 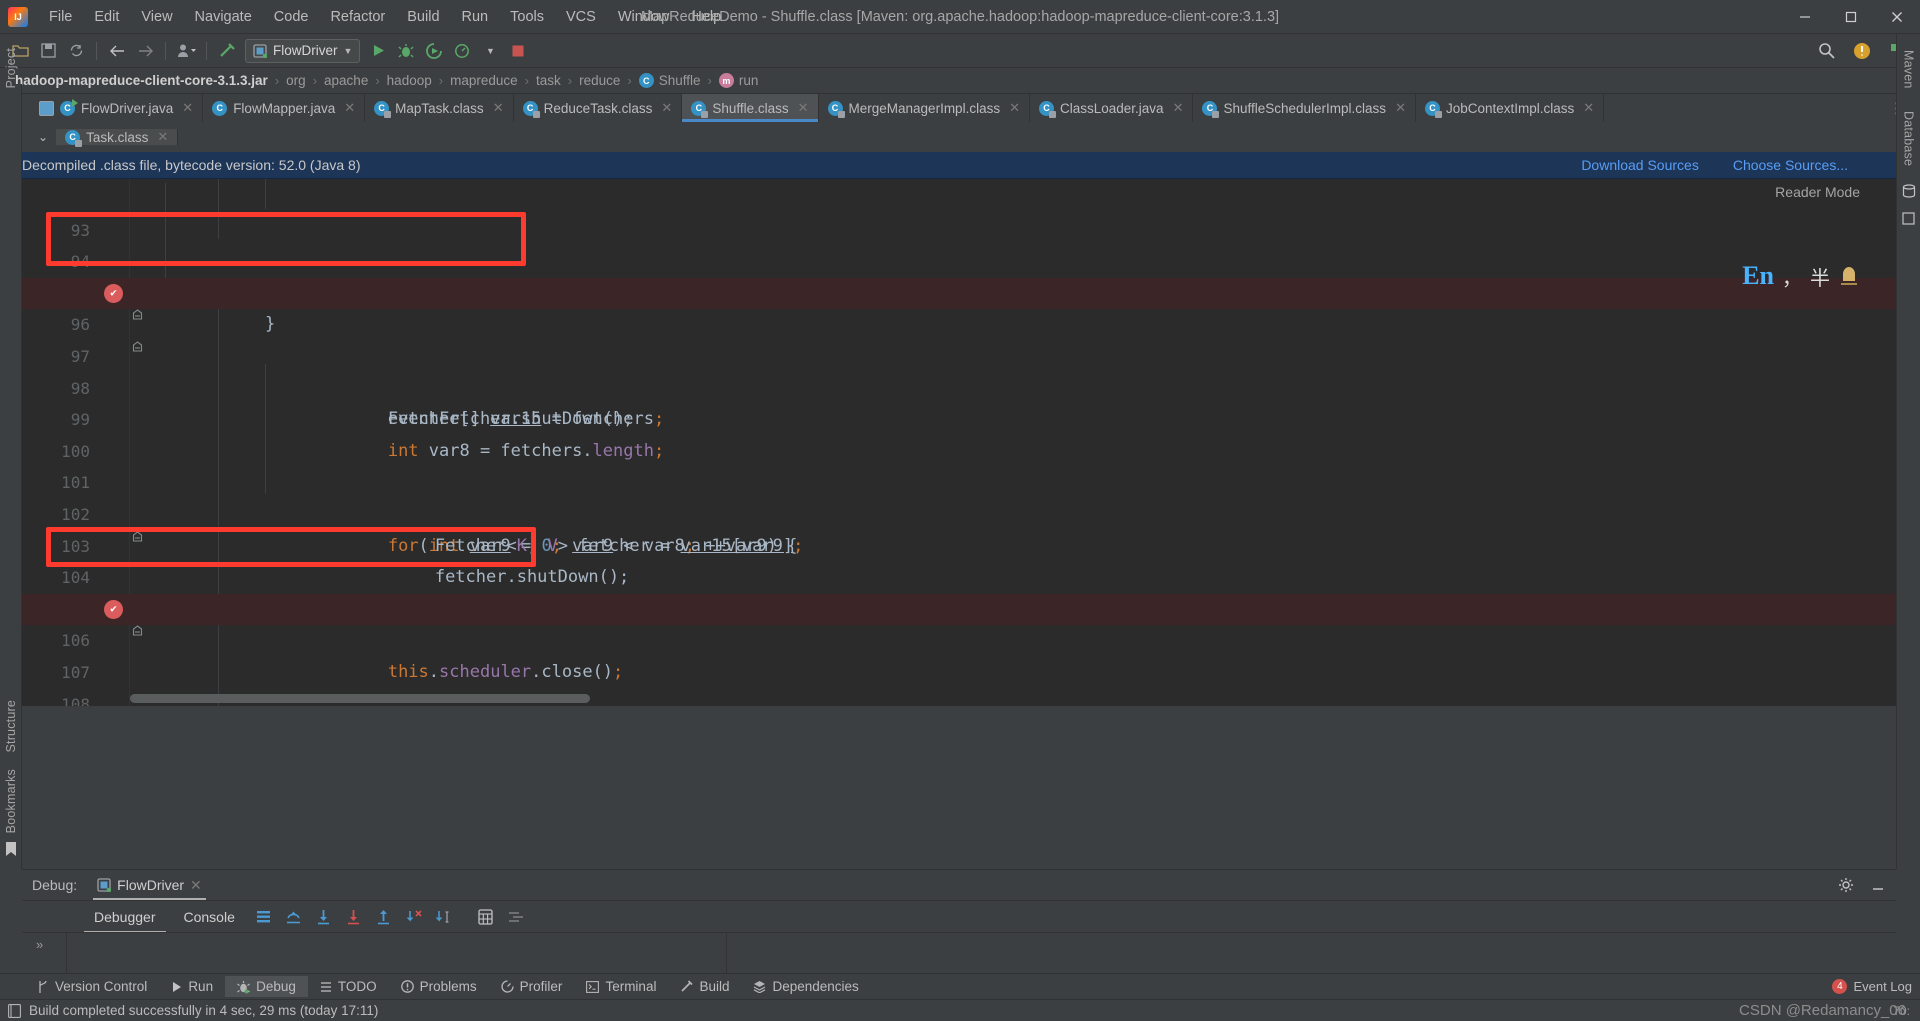 What do you see at coordinates (11, 68) in the screenshot?
I see `sidebar-item-project: Project` at bounding box center [11, 68].